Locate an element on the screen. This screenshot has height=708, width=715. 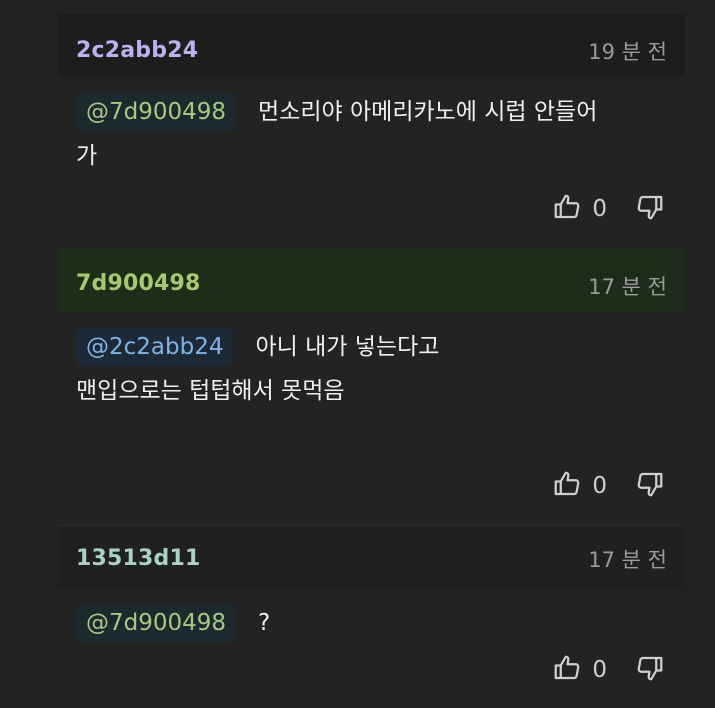
comment-header: 13513d11 17 분 전 is located at coordinates (371, 556).